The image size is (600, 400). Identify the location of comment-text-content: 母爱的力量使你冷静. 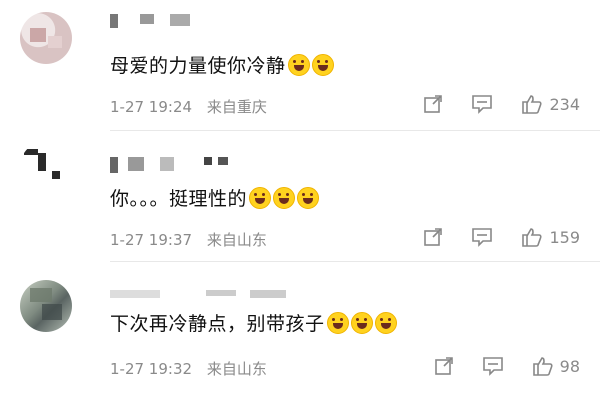
(198, 66).